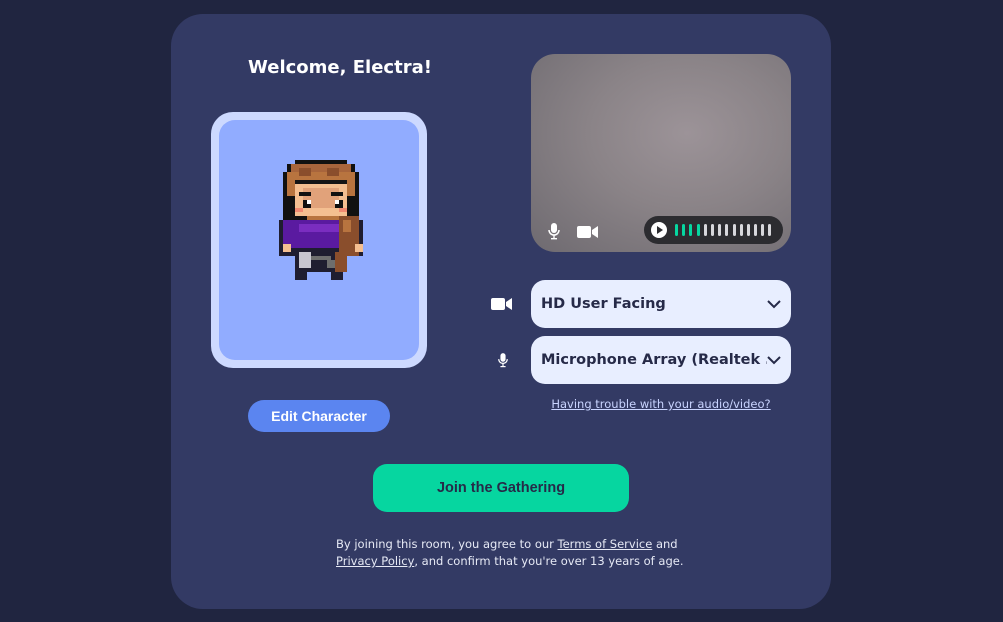  I want to click on welcome-heading: Welcome, Electra!, so click(340, 67).